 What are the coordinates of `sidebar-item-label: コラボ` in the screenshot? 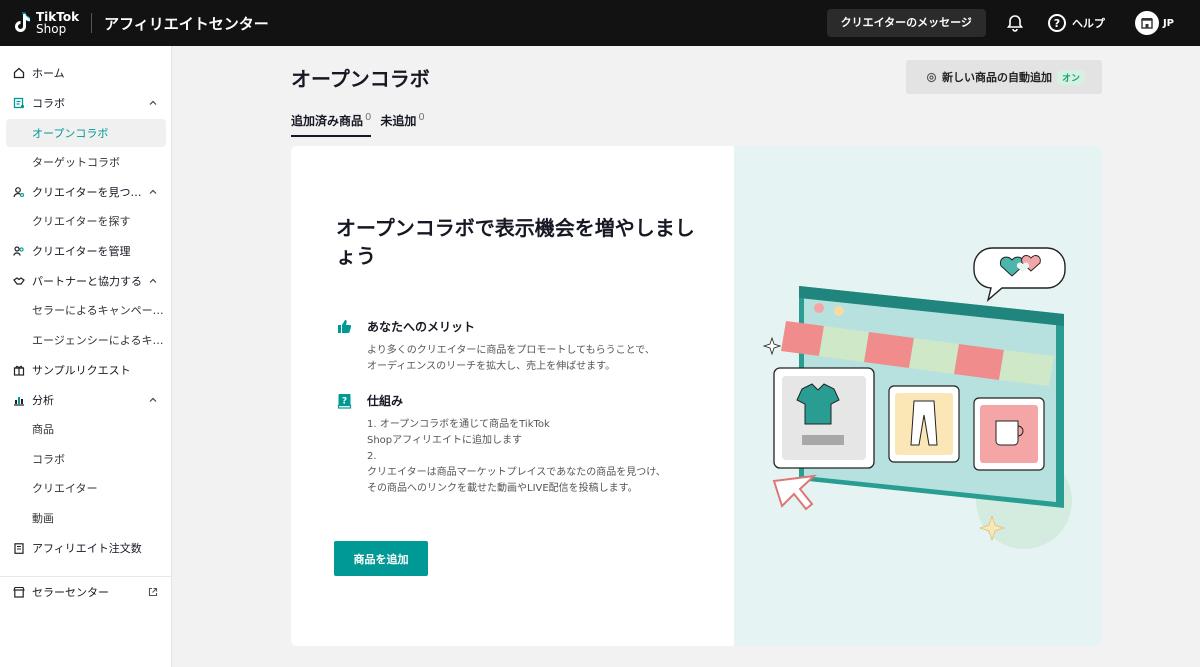 It's located at (48, 103).